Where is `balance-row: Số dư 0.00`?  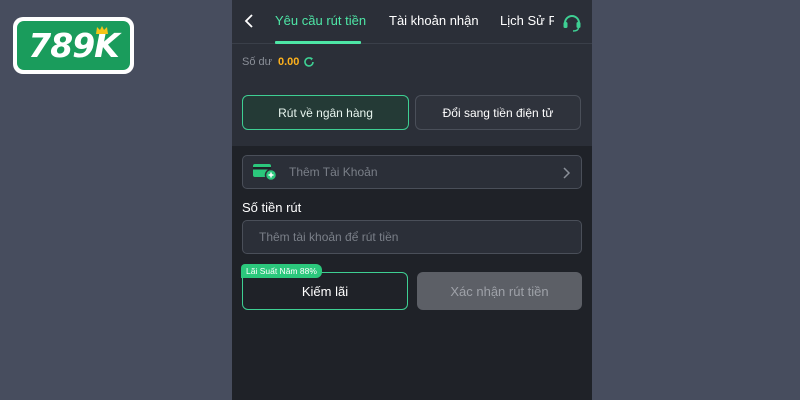
balance-row: Số dư 0.00 is located at coordinates (278, 62).